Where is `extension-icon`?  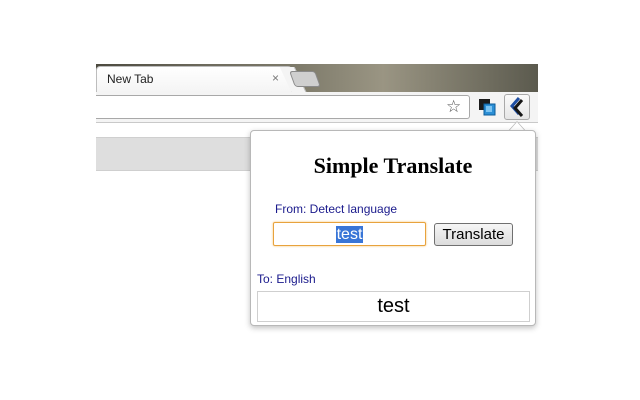
extension-icon is located at coordinates (487, 107).